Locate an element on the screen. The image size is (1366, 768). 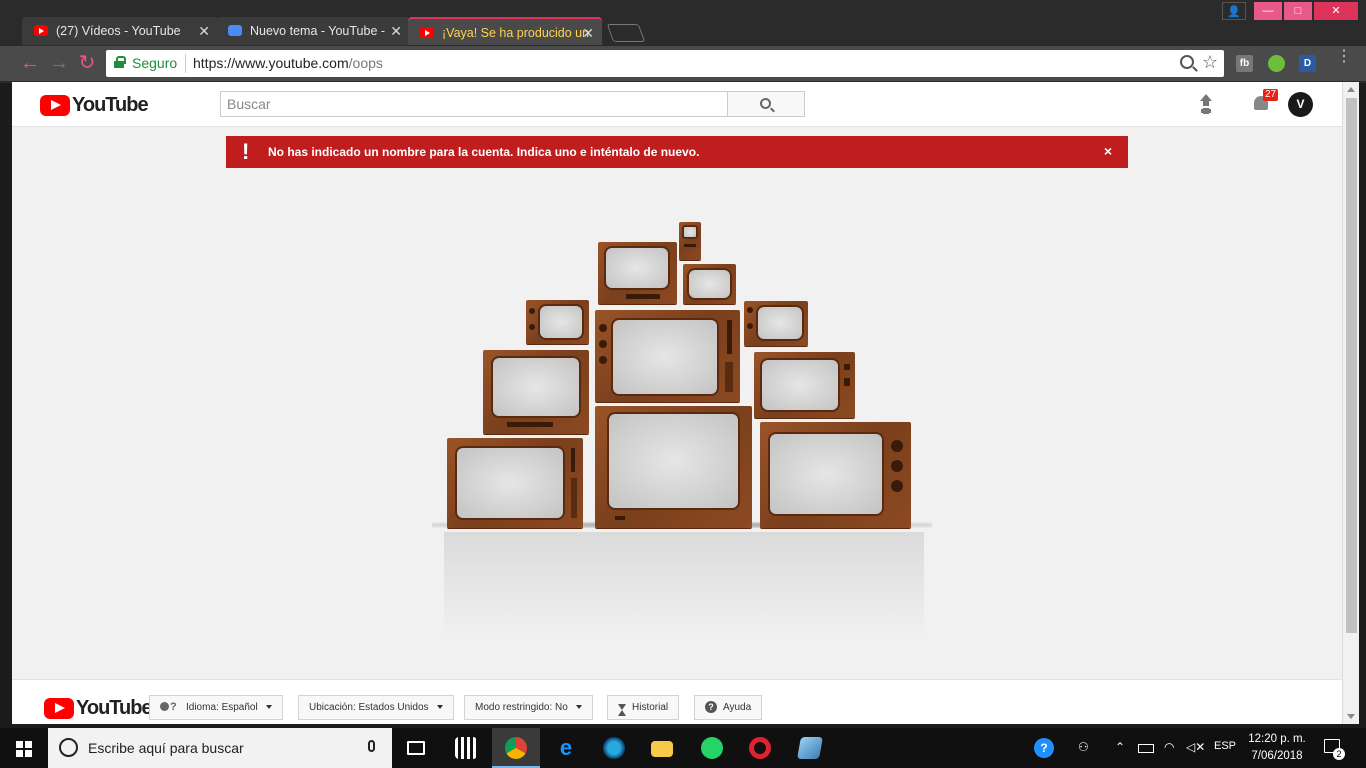
youtube-logo: YouTube is located at coordinates (94, 105).